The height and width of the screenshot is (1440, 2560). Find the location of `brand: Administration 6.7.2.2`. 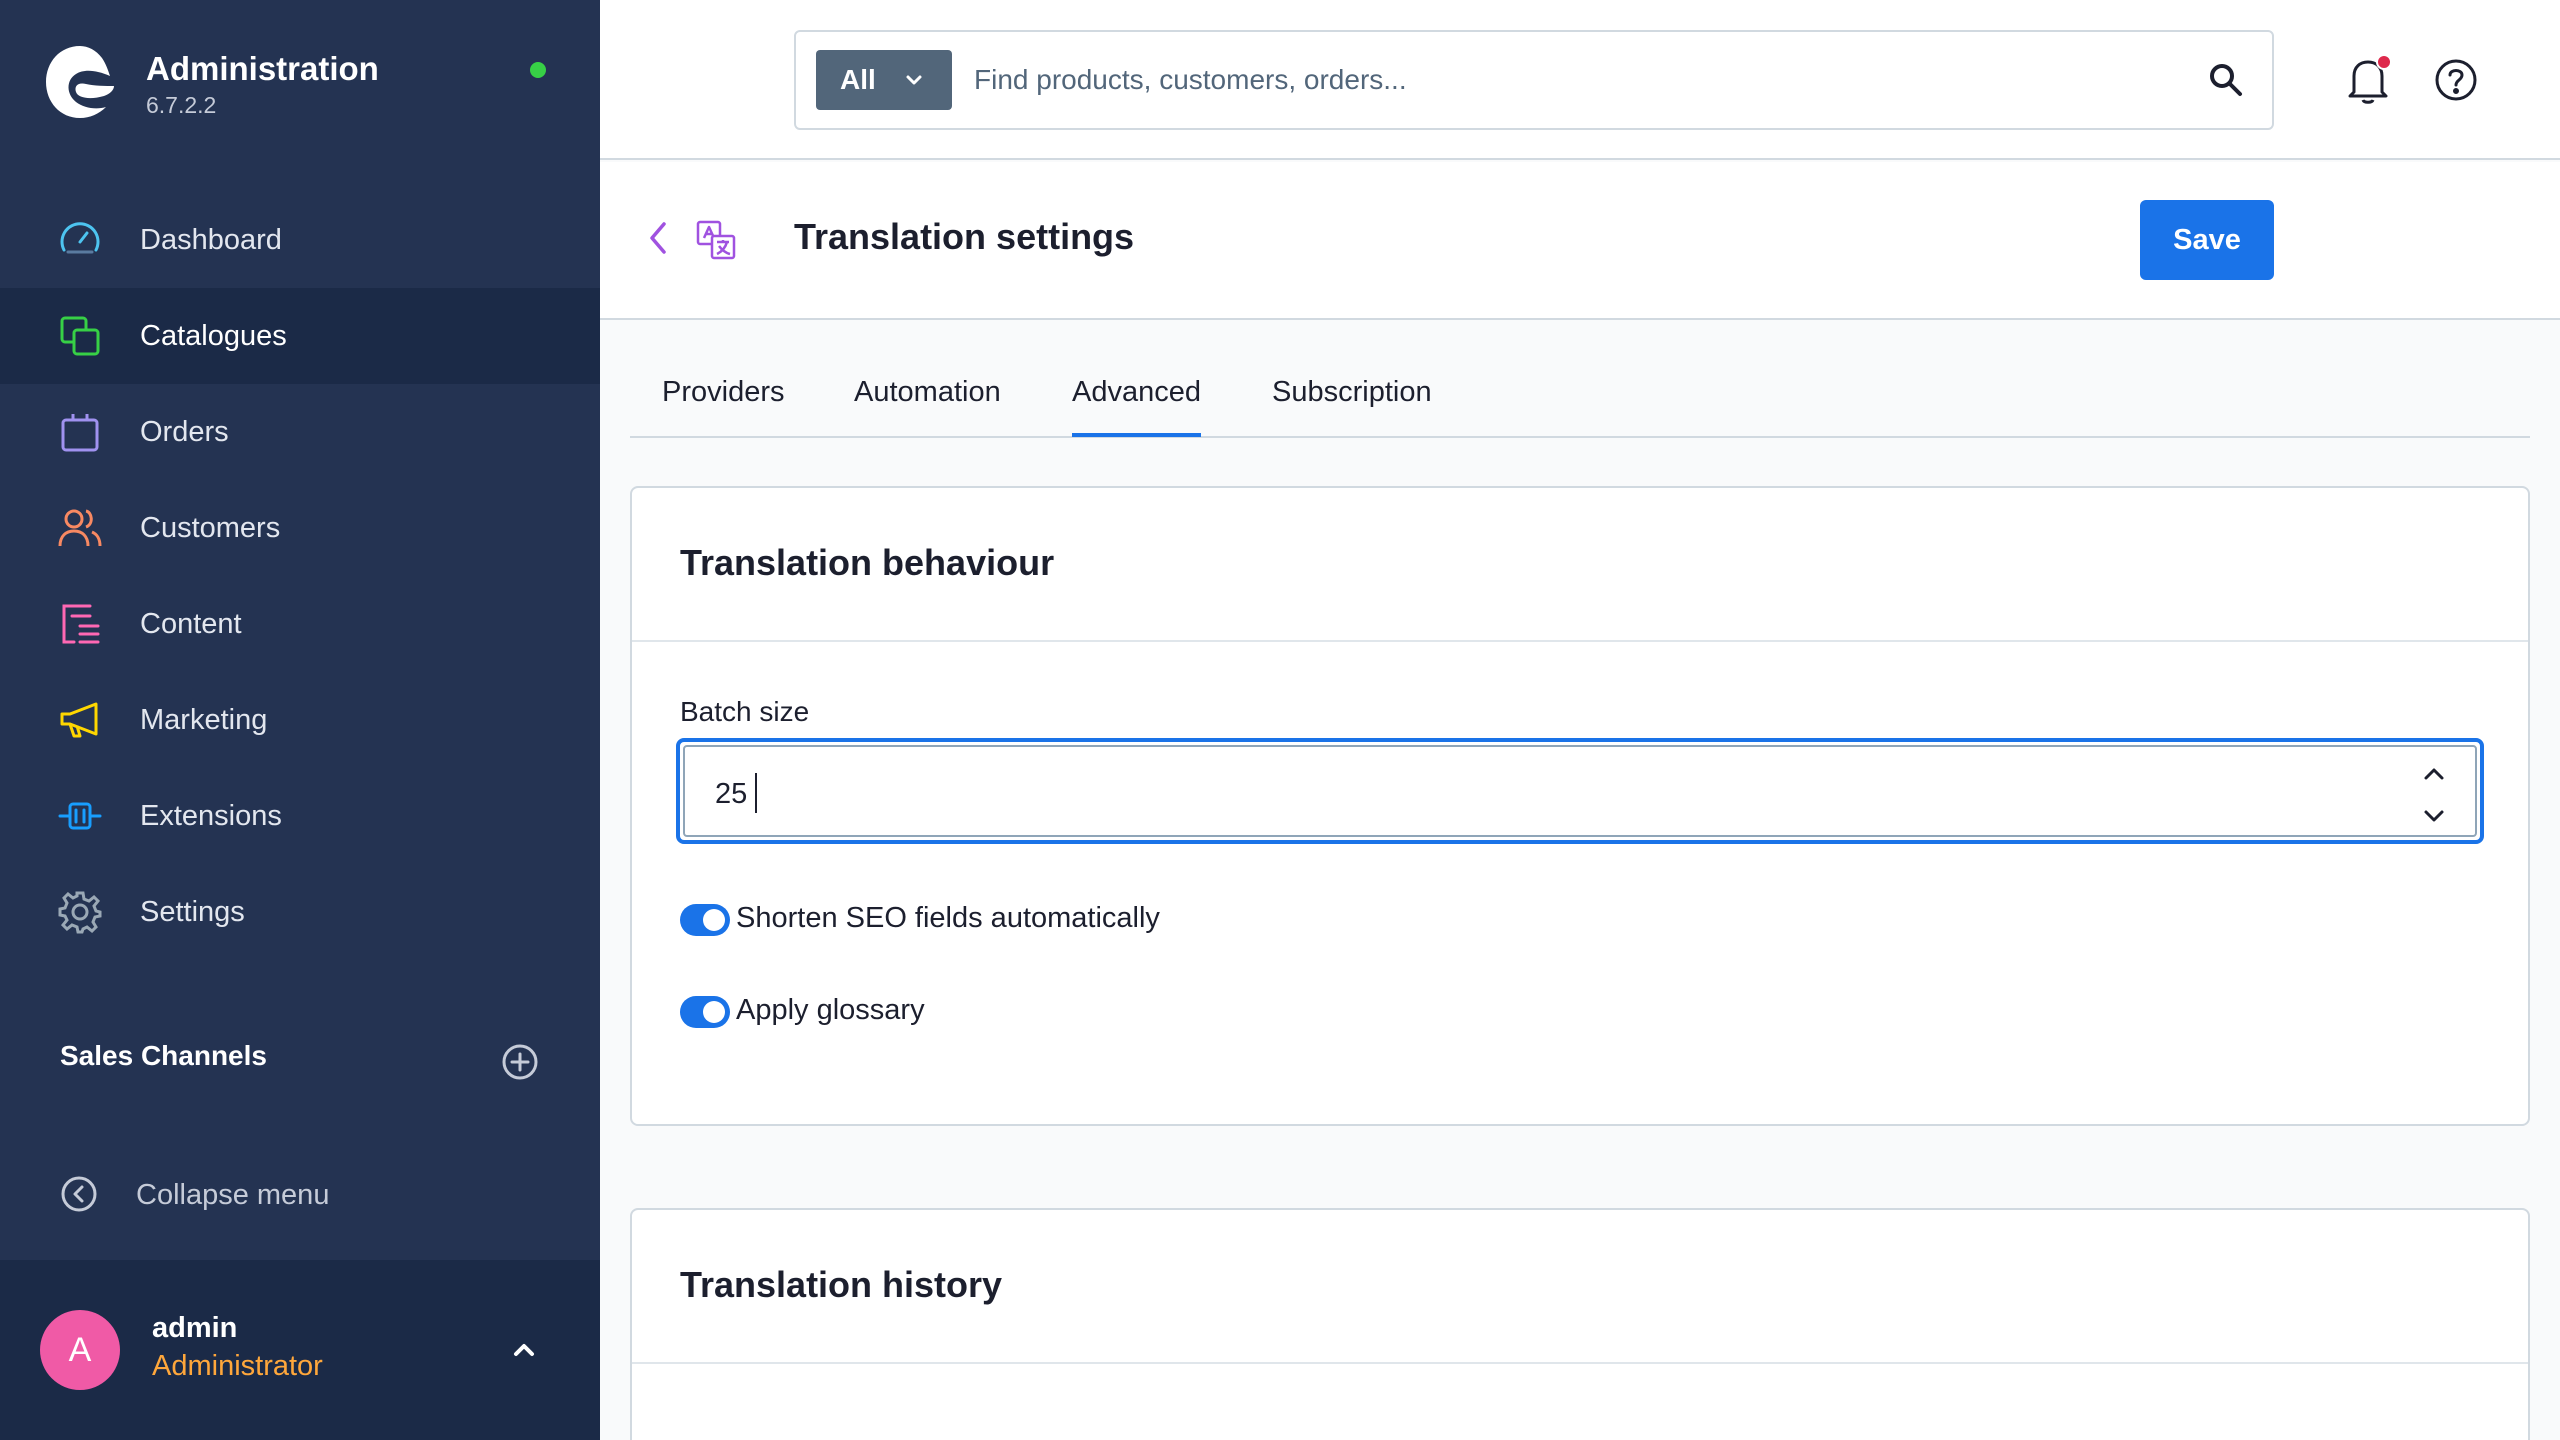

brand: Administration 6.7.2.2 is located at coordinates (304, 84).